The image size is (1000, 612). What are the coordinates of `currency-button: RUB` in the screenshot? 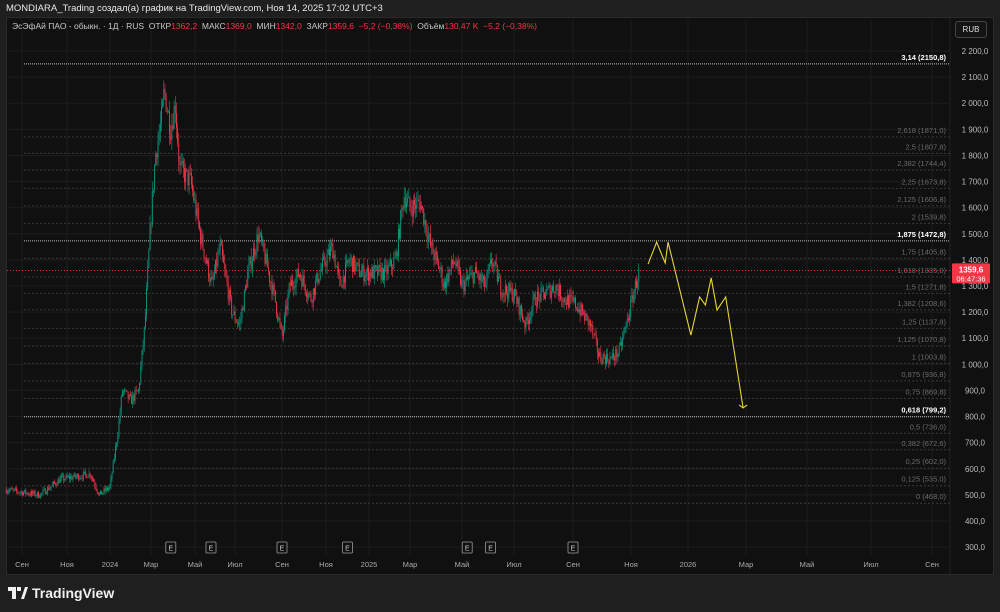 It's located at (971, 29).